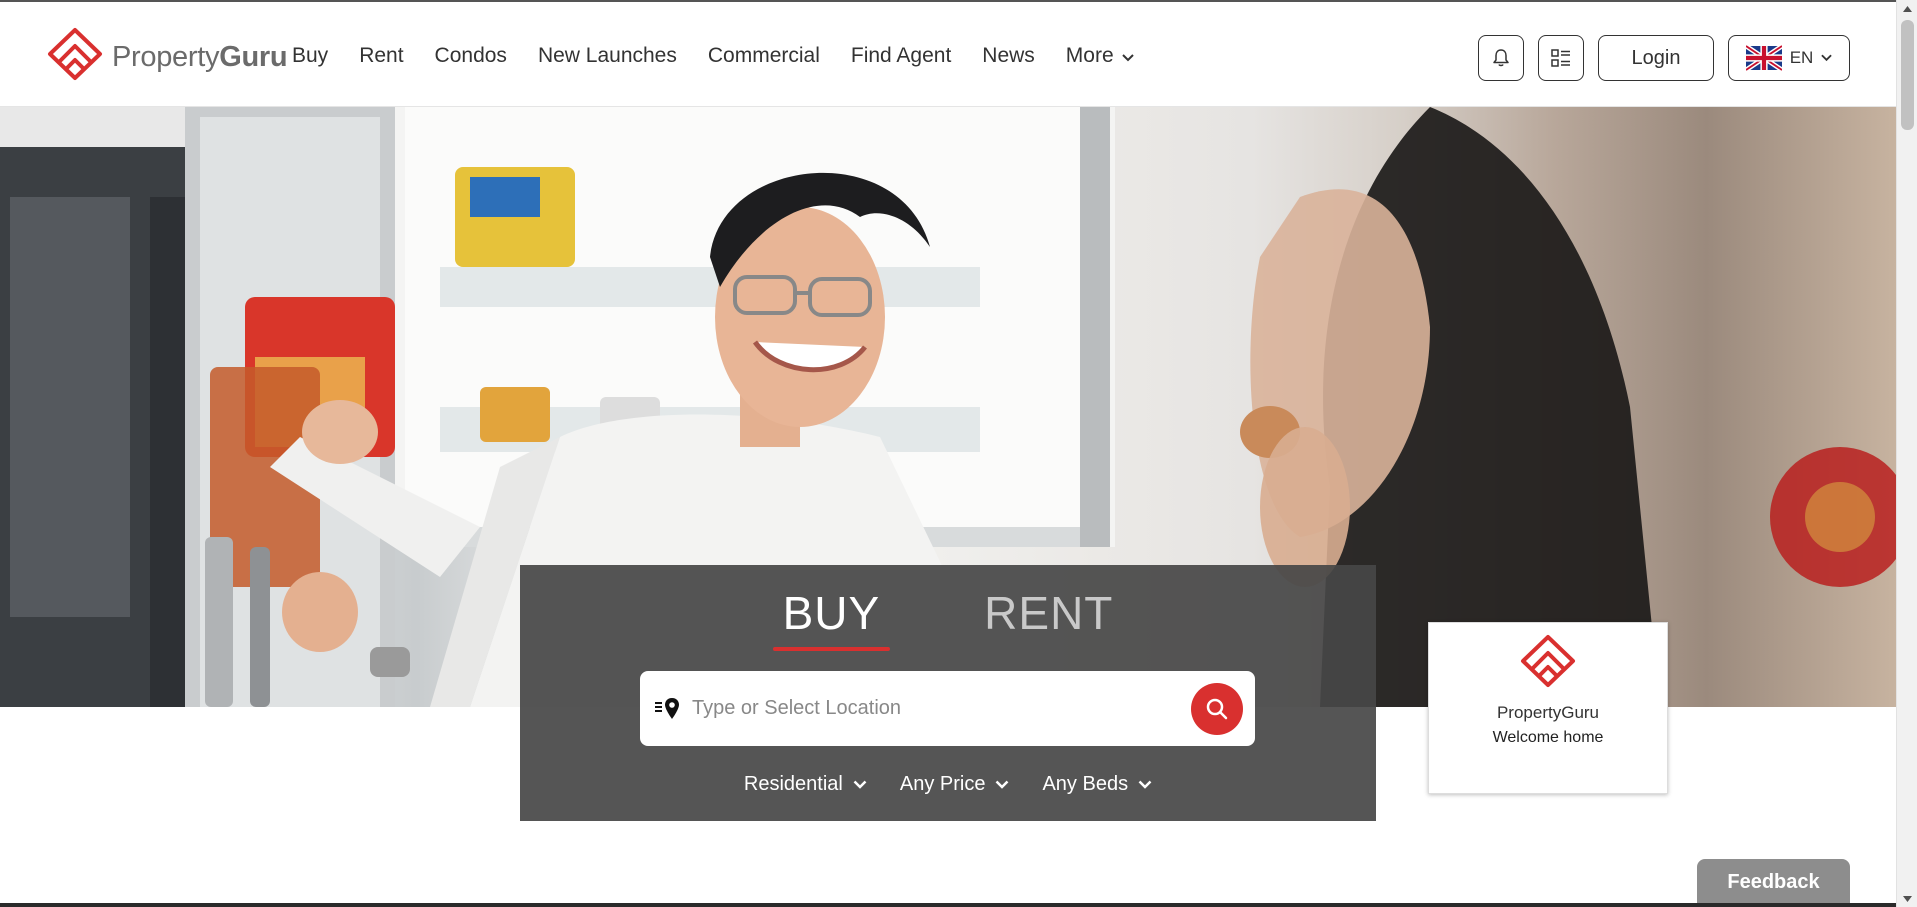  I want to click on nav-condos: Condos, so click(471, 56).